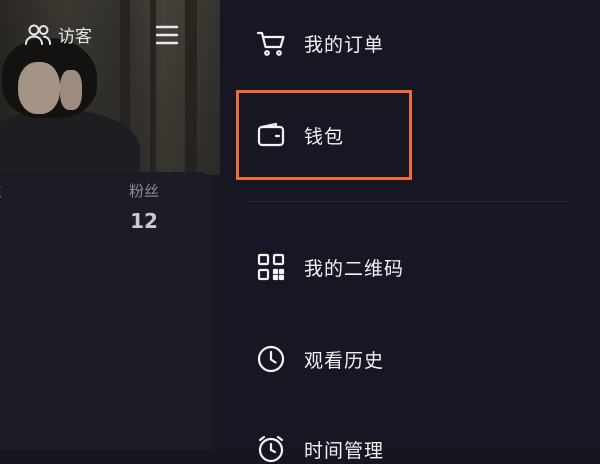 Image resolution: width=600 pixels, height=464 pixels. I want to click on cart-icon, so click(271, 43).